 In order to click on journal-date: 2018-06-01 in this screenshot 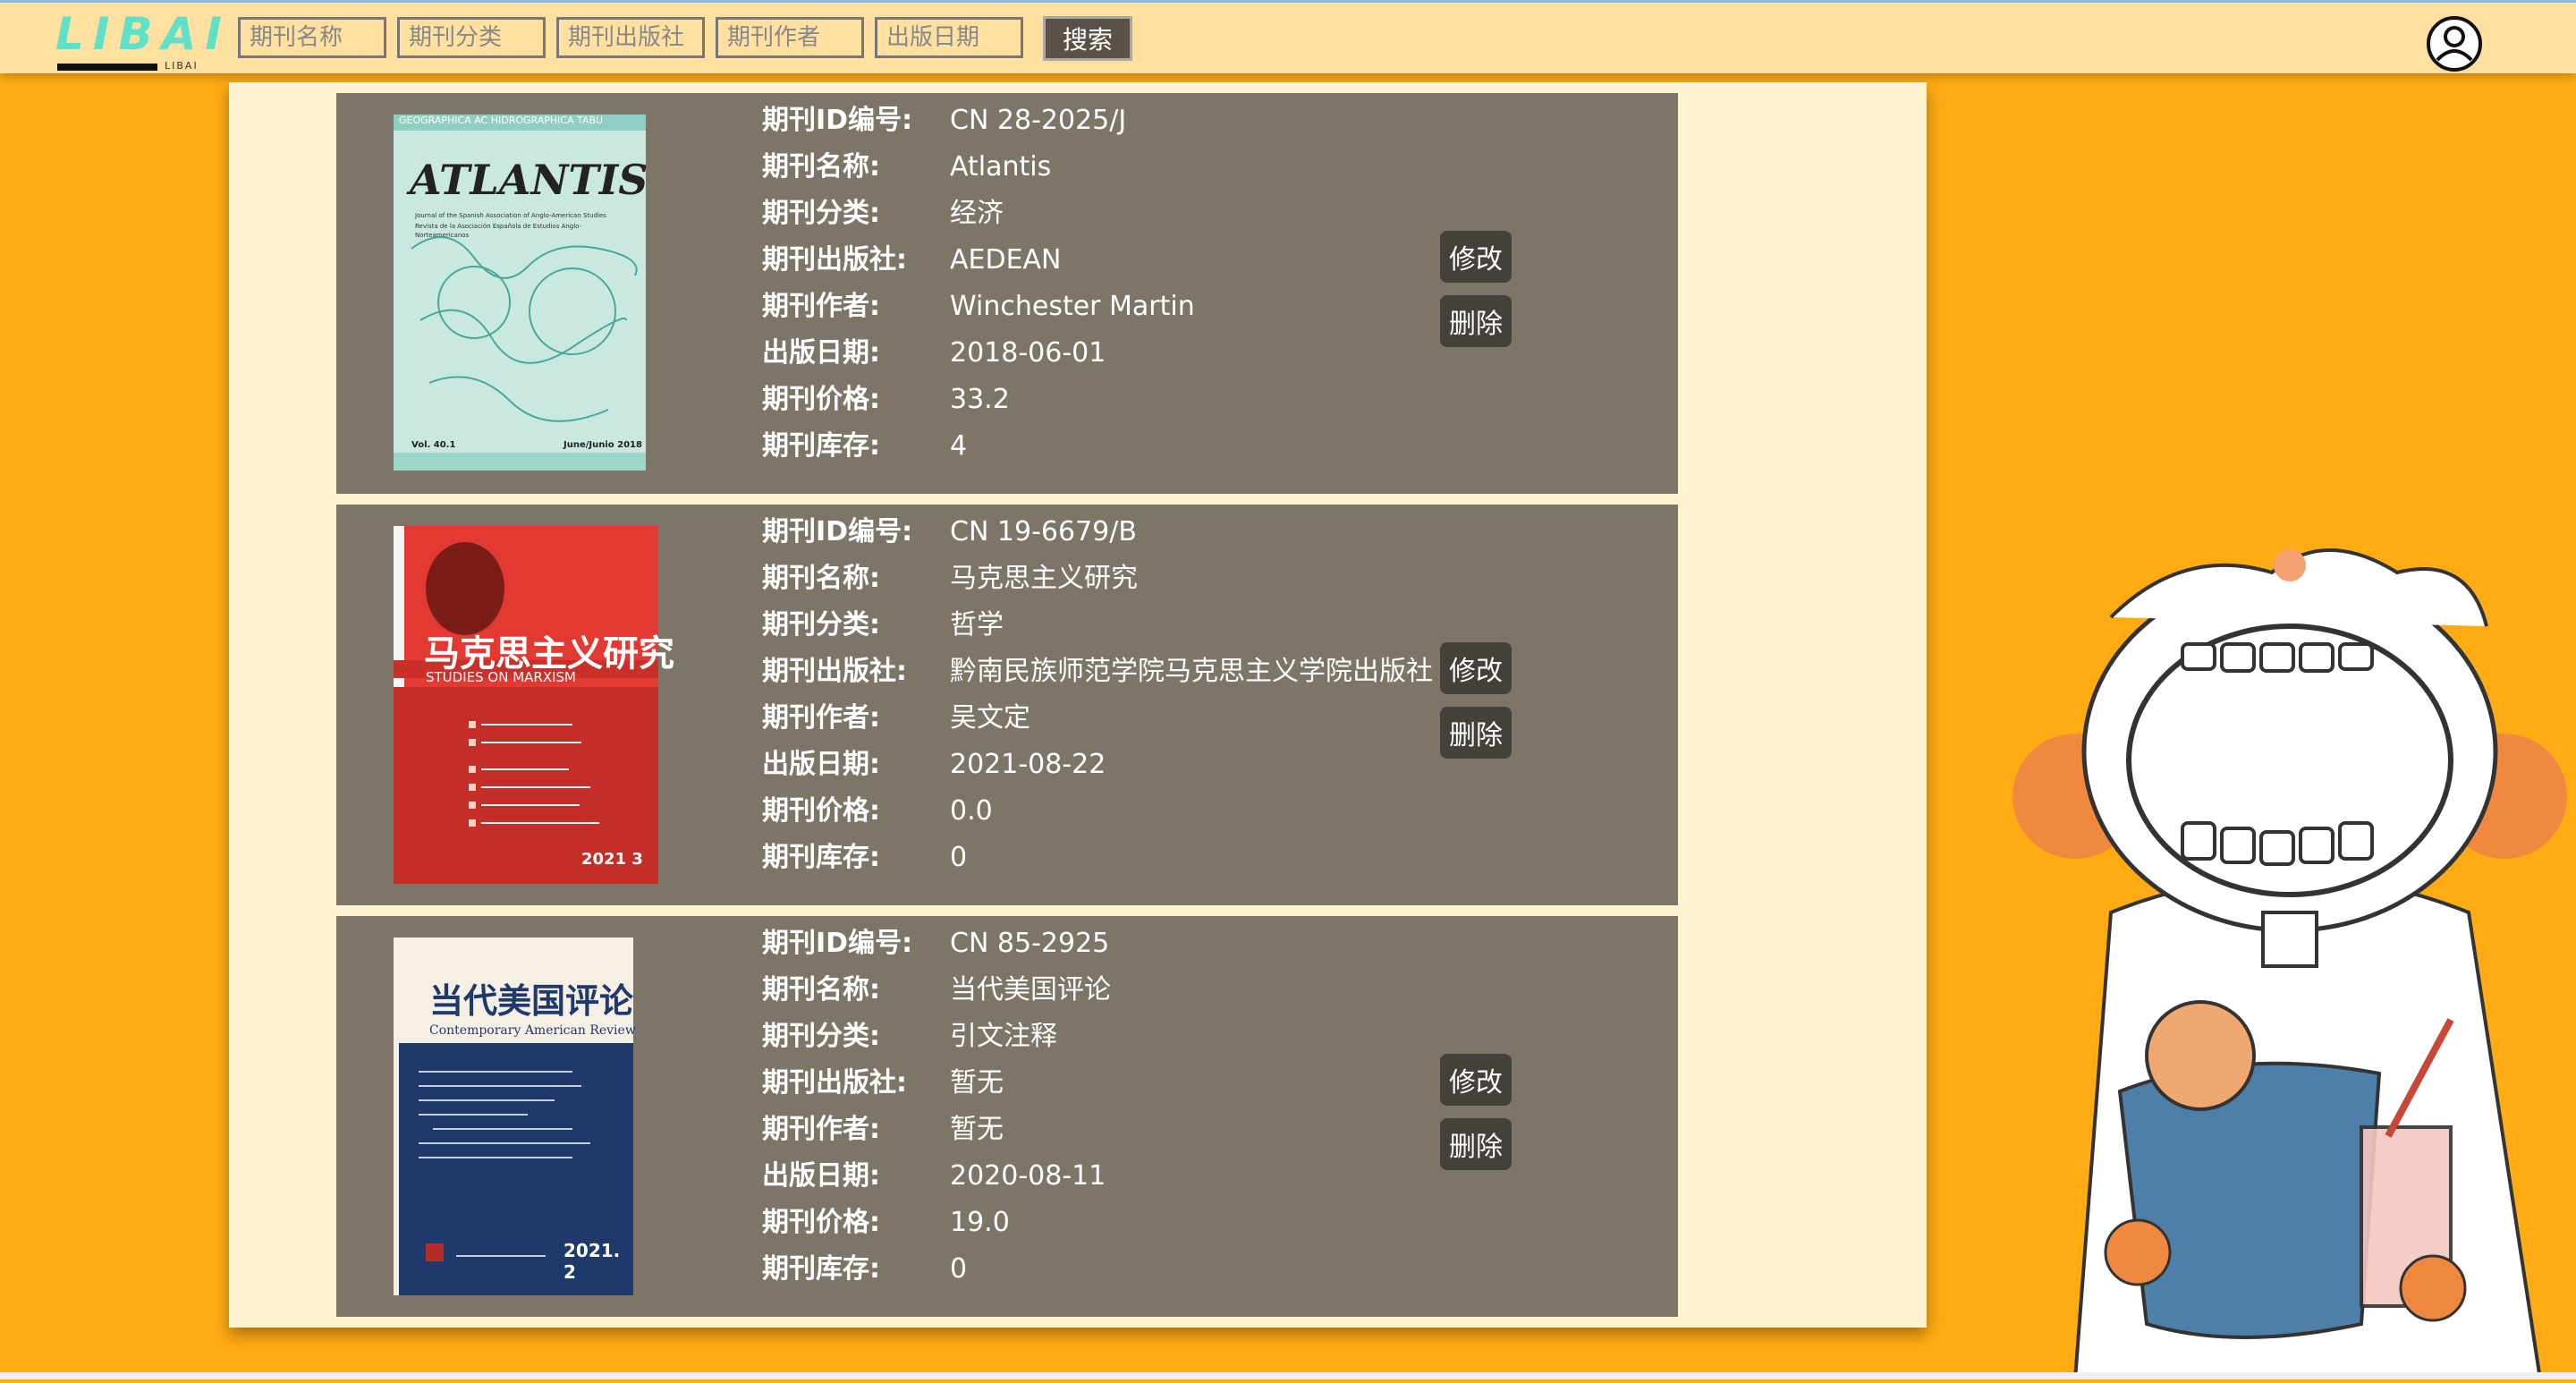, I will do `click(1028, 353)`.